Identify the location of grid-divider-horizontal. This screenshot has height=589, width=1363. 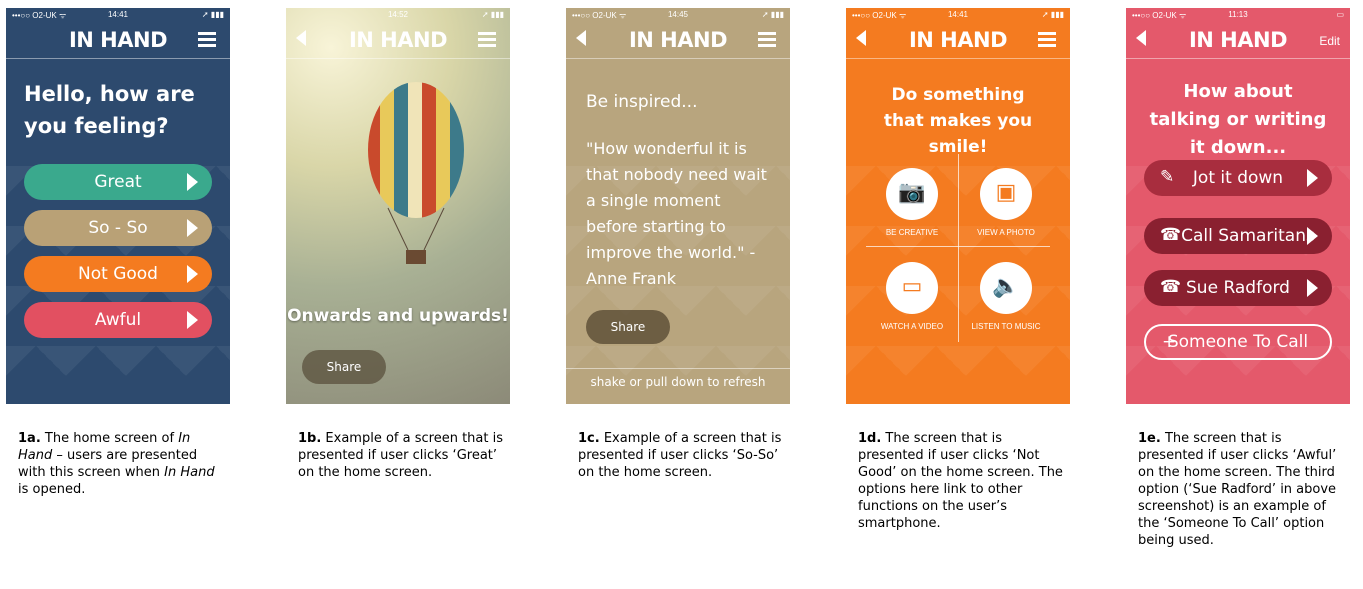
(958, 246).